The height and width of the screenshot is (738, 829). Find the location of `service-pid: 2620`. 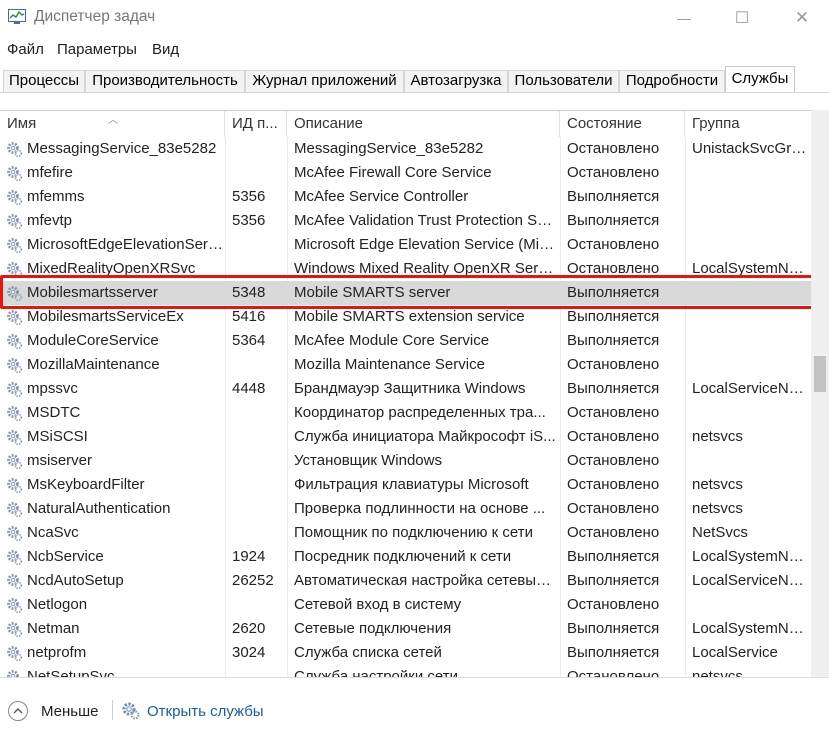

service-pid: 2620 is located at coordinates (249, 628).